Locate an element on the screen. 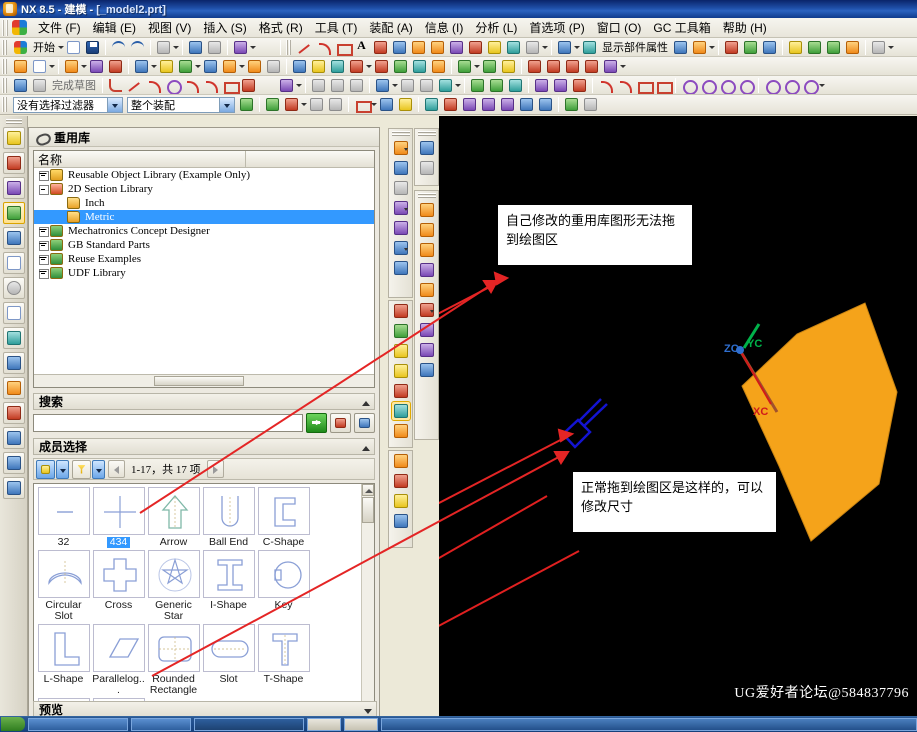 The width and height of the screenshot is (917, 732). hole-icon is located at coordinates (115, 66).